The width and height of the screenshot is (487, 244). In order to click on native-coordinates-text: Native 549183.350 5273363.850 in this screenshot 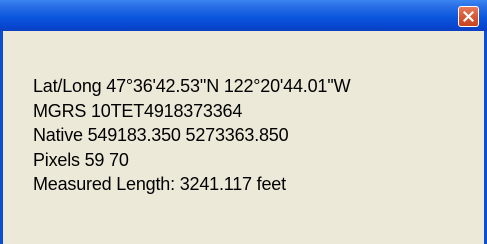, I will do `click(161, 135)`.